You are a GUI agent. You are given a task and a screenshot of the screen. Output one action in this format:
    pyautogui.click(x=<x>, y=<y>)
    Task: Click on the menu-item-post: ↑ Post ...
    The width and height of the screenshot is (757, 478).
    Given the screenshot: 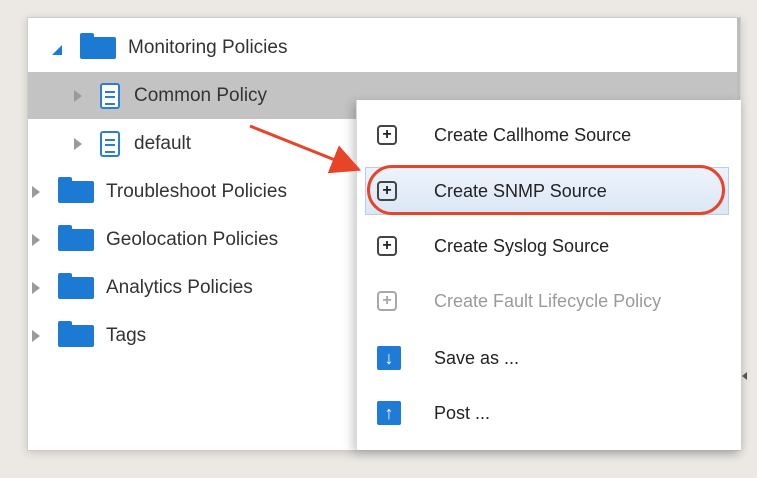 What is the action you would take?
    pyautogui.click(x=549, y=413)
    